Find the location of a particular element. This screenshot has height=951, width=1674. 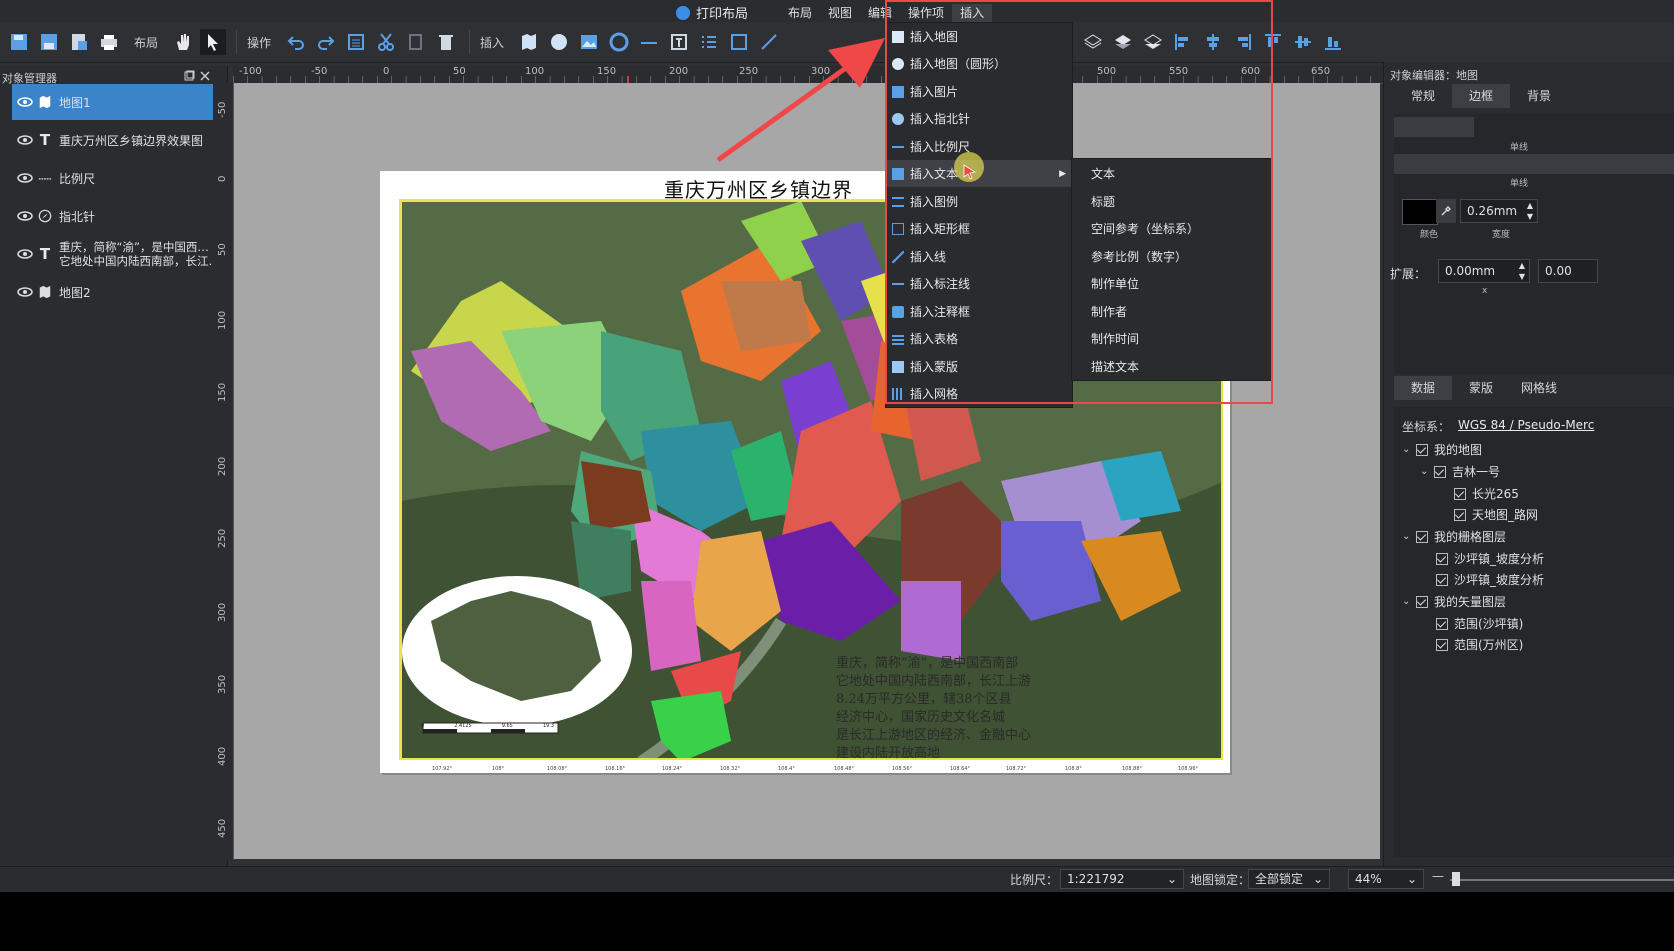

tree-node-my-map: ⌄ 我的地图 is located at coordinates (1442, 449).